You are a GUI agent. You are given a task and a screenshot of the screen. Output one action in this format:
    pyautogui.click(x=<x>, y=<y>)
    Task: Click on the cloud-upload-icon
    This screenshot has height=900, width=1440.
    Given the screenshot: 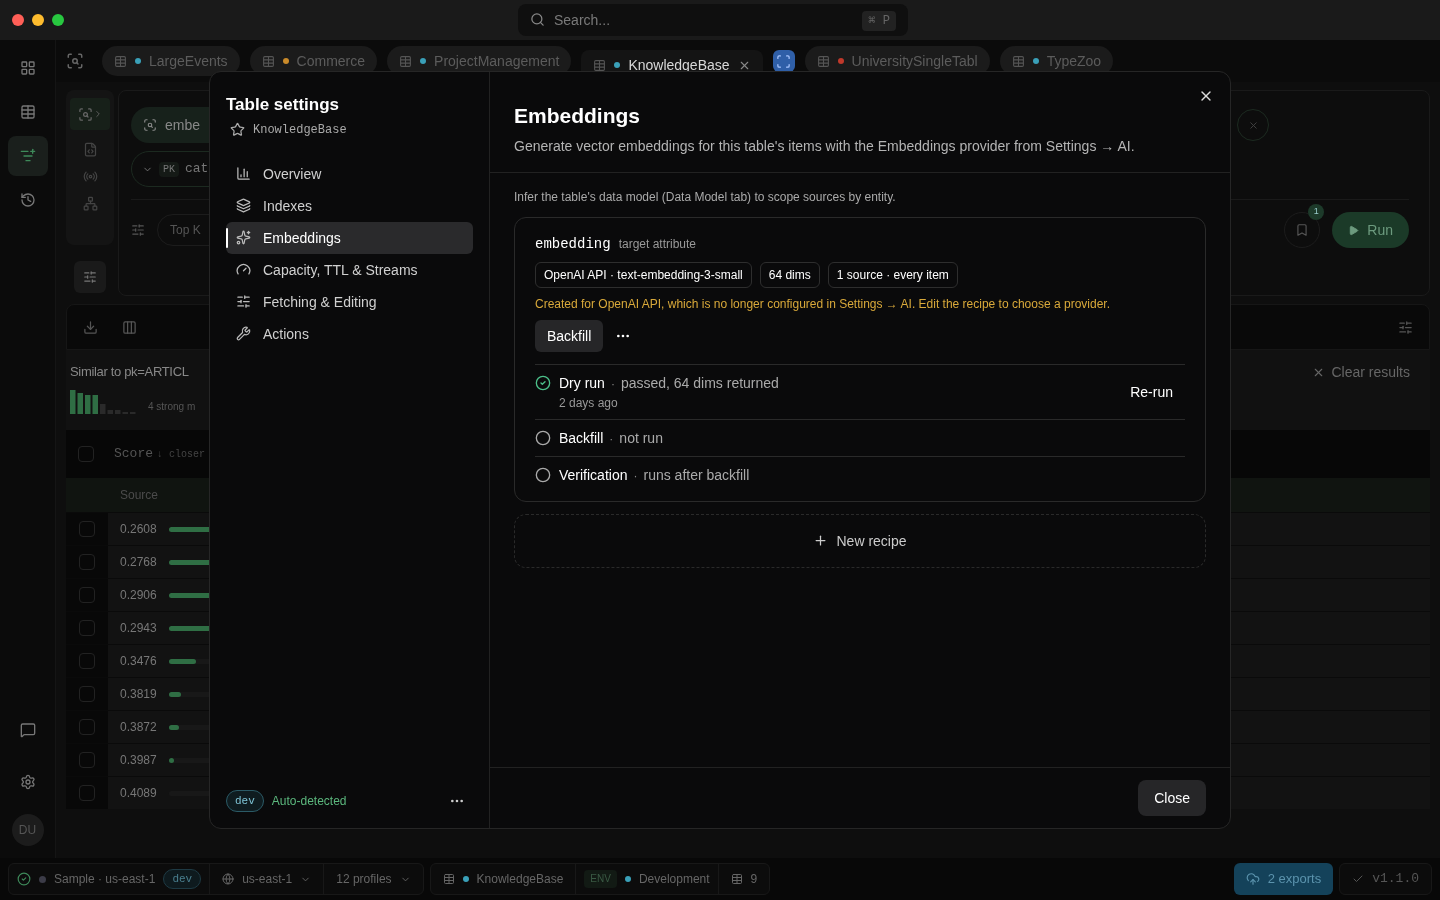 What is the action you would take?
    pyautogui.click(x=1252, y=879)
    